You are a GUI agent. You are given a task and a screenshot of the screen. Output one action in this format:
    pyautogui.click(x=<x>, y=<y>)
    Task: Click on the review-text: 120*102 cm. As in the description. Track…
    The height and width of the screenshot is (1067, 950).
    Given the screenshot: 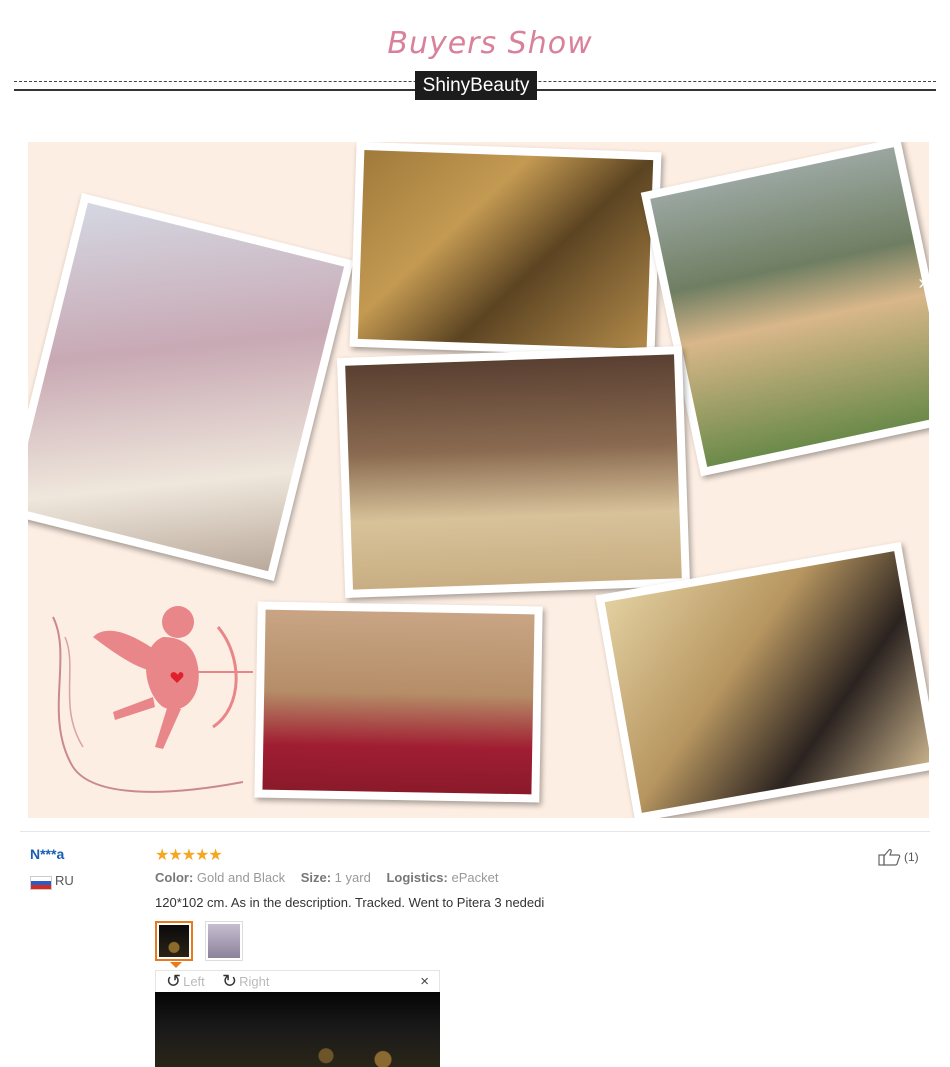 What is the action you would take?
    pyautogui.click(x=350, y=902)
    